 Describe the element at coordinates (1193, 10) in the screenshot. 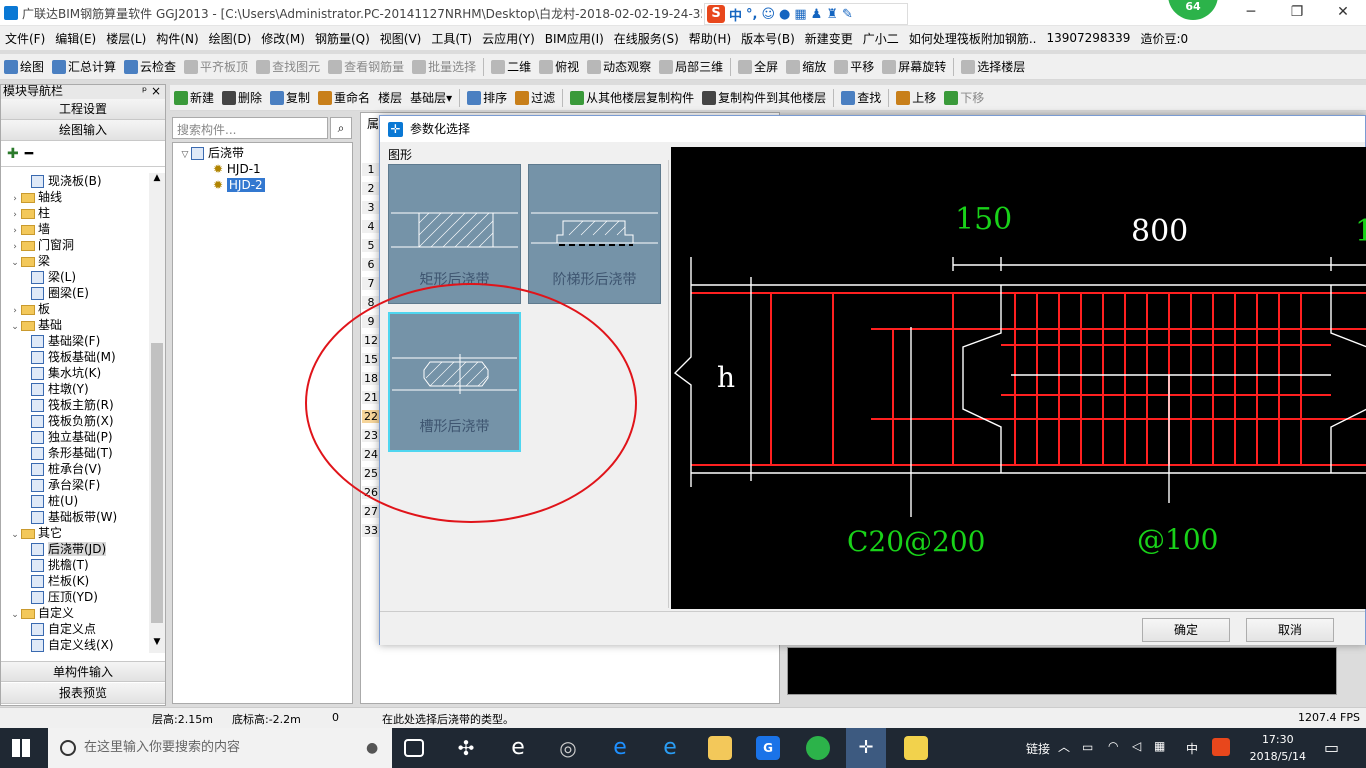

I see `notification-badge: 64` at that location.